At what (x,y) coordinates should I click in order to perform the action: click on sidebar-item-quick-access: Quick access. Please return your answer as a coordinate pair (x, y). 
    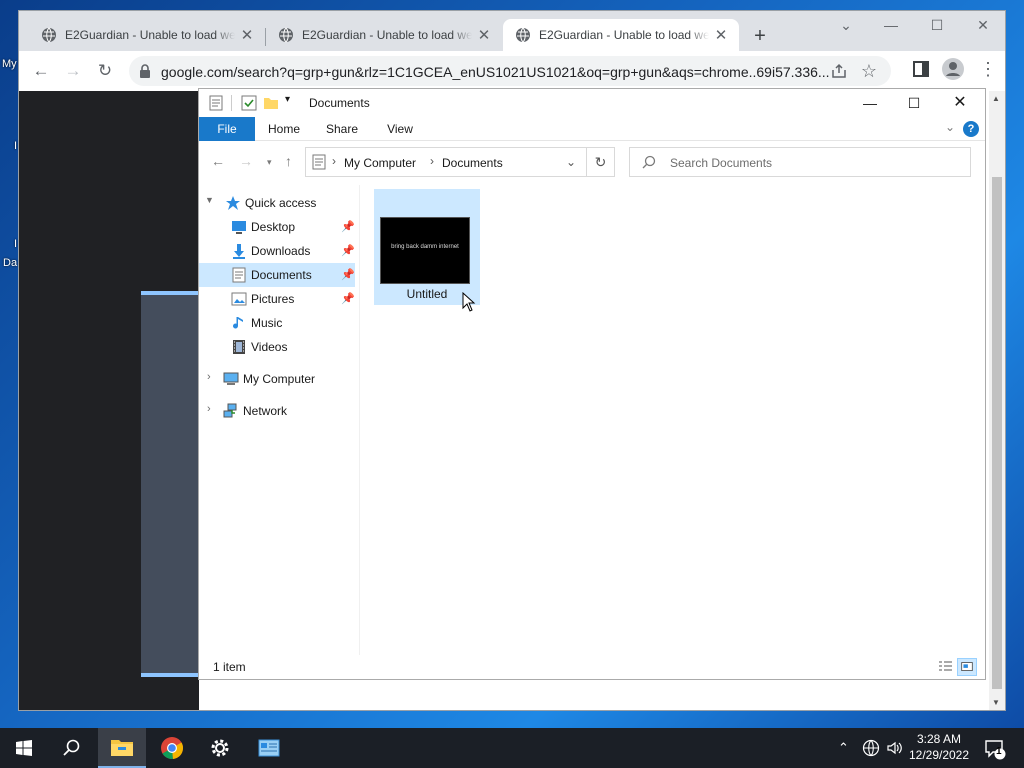
    Looking at the image, I should click on (289, 203).